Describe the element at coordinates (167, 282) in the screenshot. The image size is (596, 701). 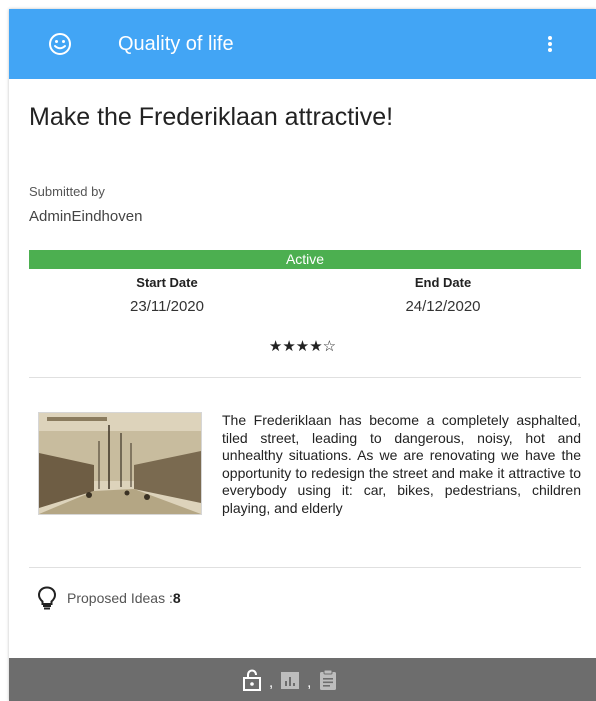
I see `start-date-label: Start Date` at that location.